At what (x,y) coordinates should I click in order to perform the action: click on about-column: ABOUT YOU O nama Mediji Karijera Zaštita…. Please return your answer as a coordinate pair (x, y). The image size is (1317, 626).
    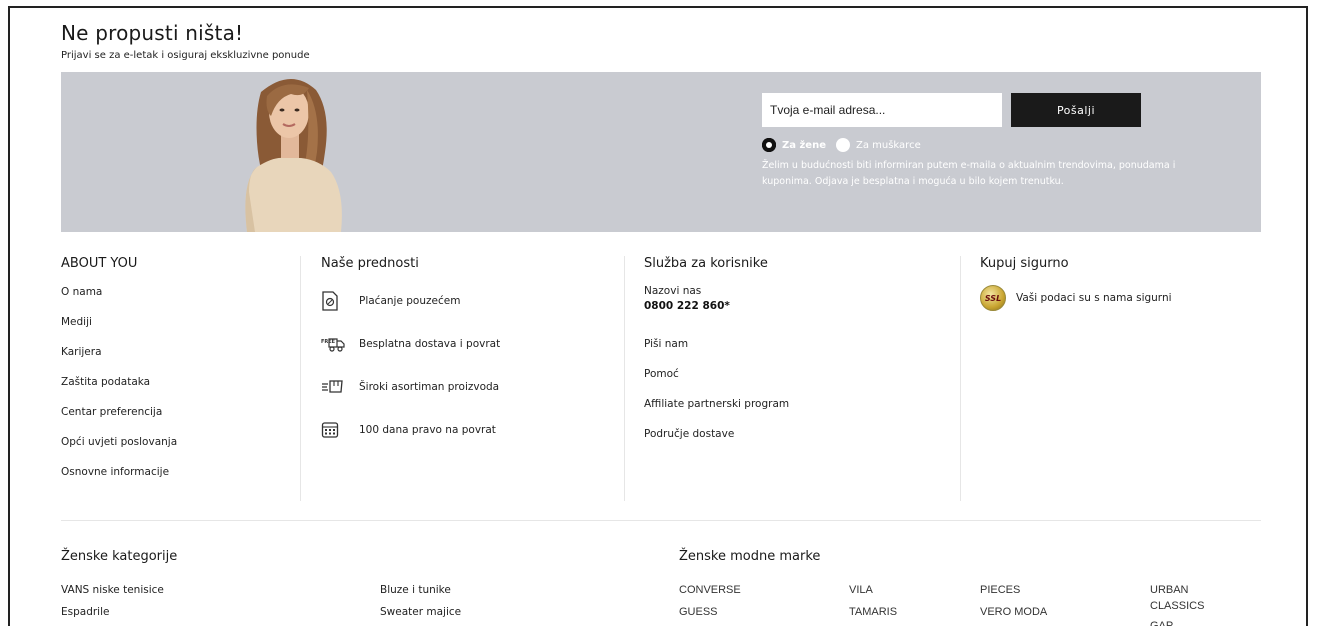
    Looking at the image, I should click on (171, 375).